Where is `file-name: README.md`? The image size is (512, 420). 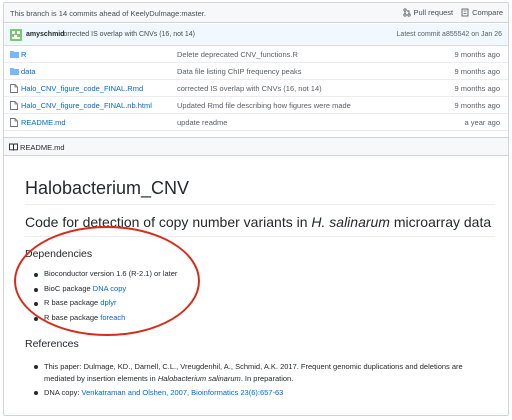
file-name: README.md is located at coordinates (43, 122).